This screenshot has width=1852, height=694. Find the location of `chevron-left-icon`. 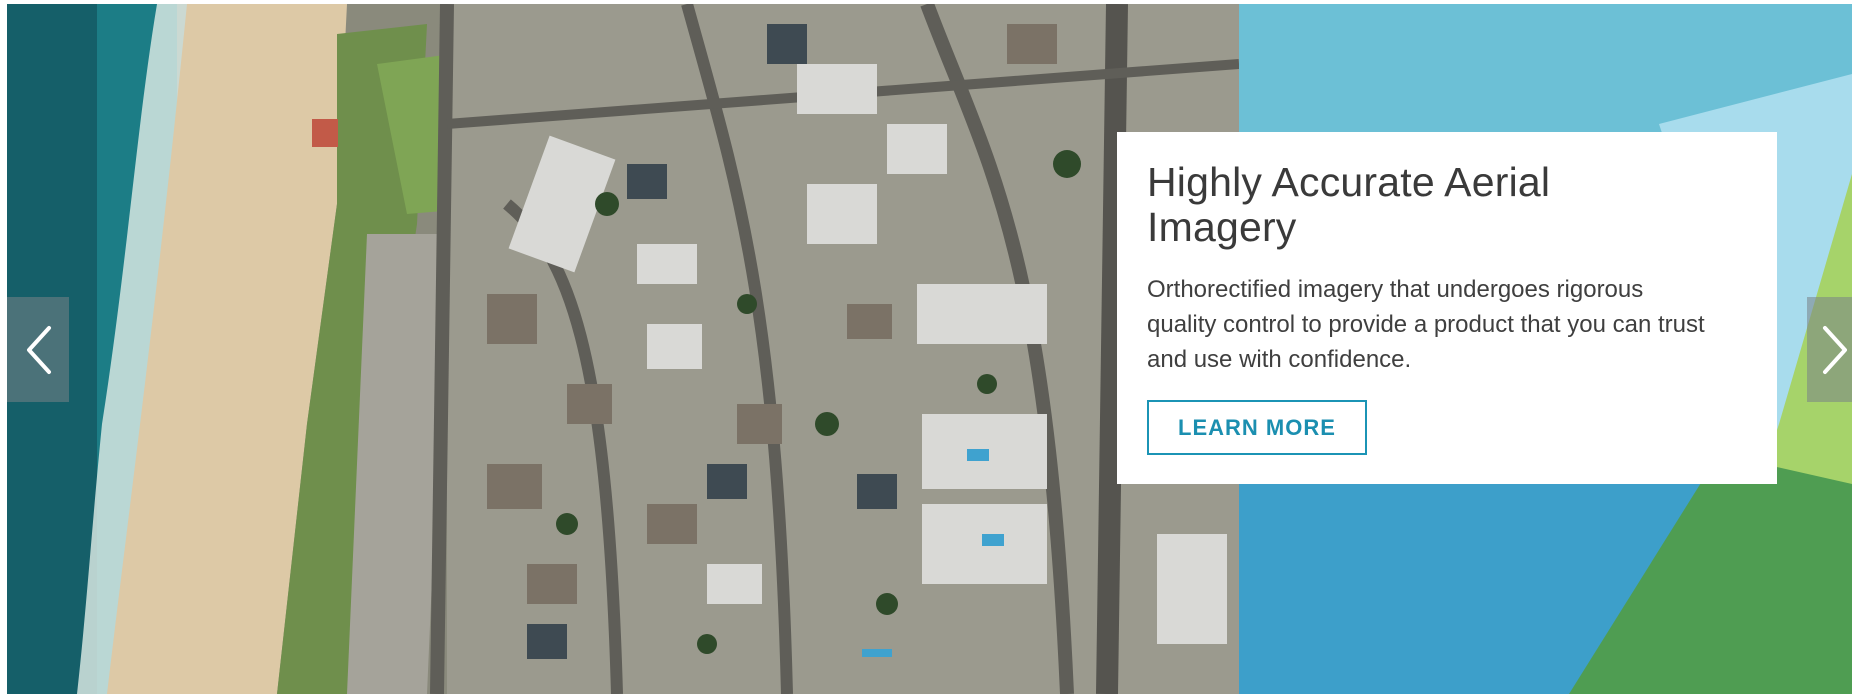

chevron-left-icon is located at coordinates (39, 349).